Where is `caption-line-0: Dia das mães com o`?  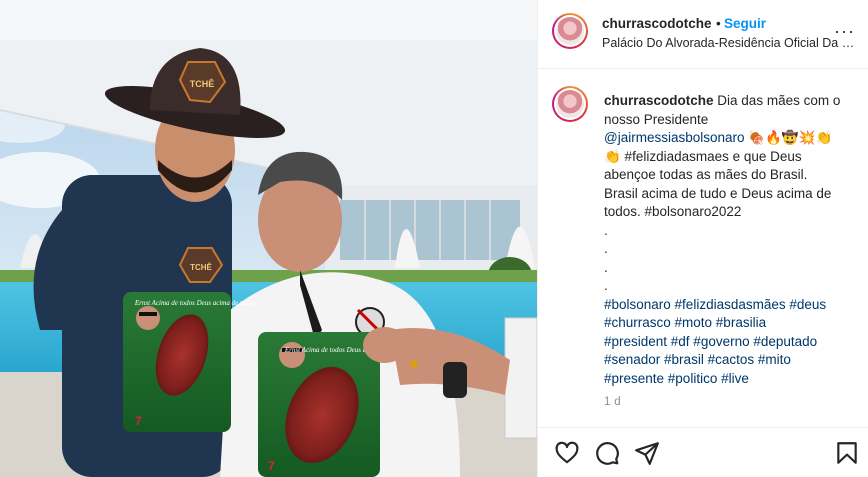 caption-line-0: Dia das mães com o is located at coordinates (779, 100).